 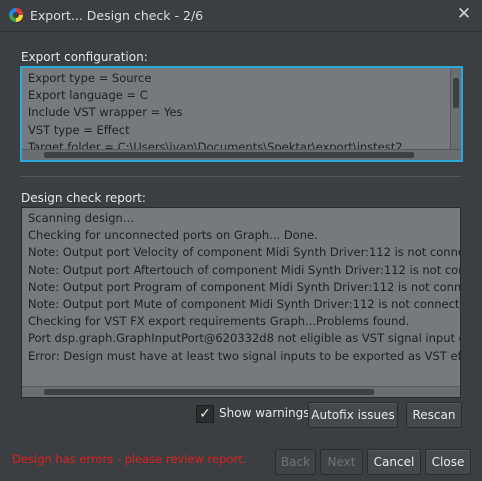 I want to click on next-button: Next, so click(x=341, y=462).